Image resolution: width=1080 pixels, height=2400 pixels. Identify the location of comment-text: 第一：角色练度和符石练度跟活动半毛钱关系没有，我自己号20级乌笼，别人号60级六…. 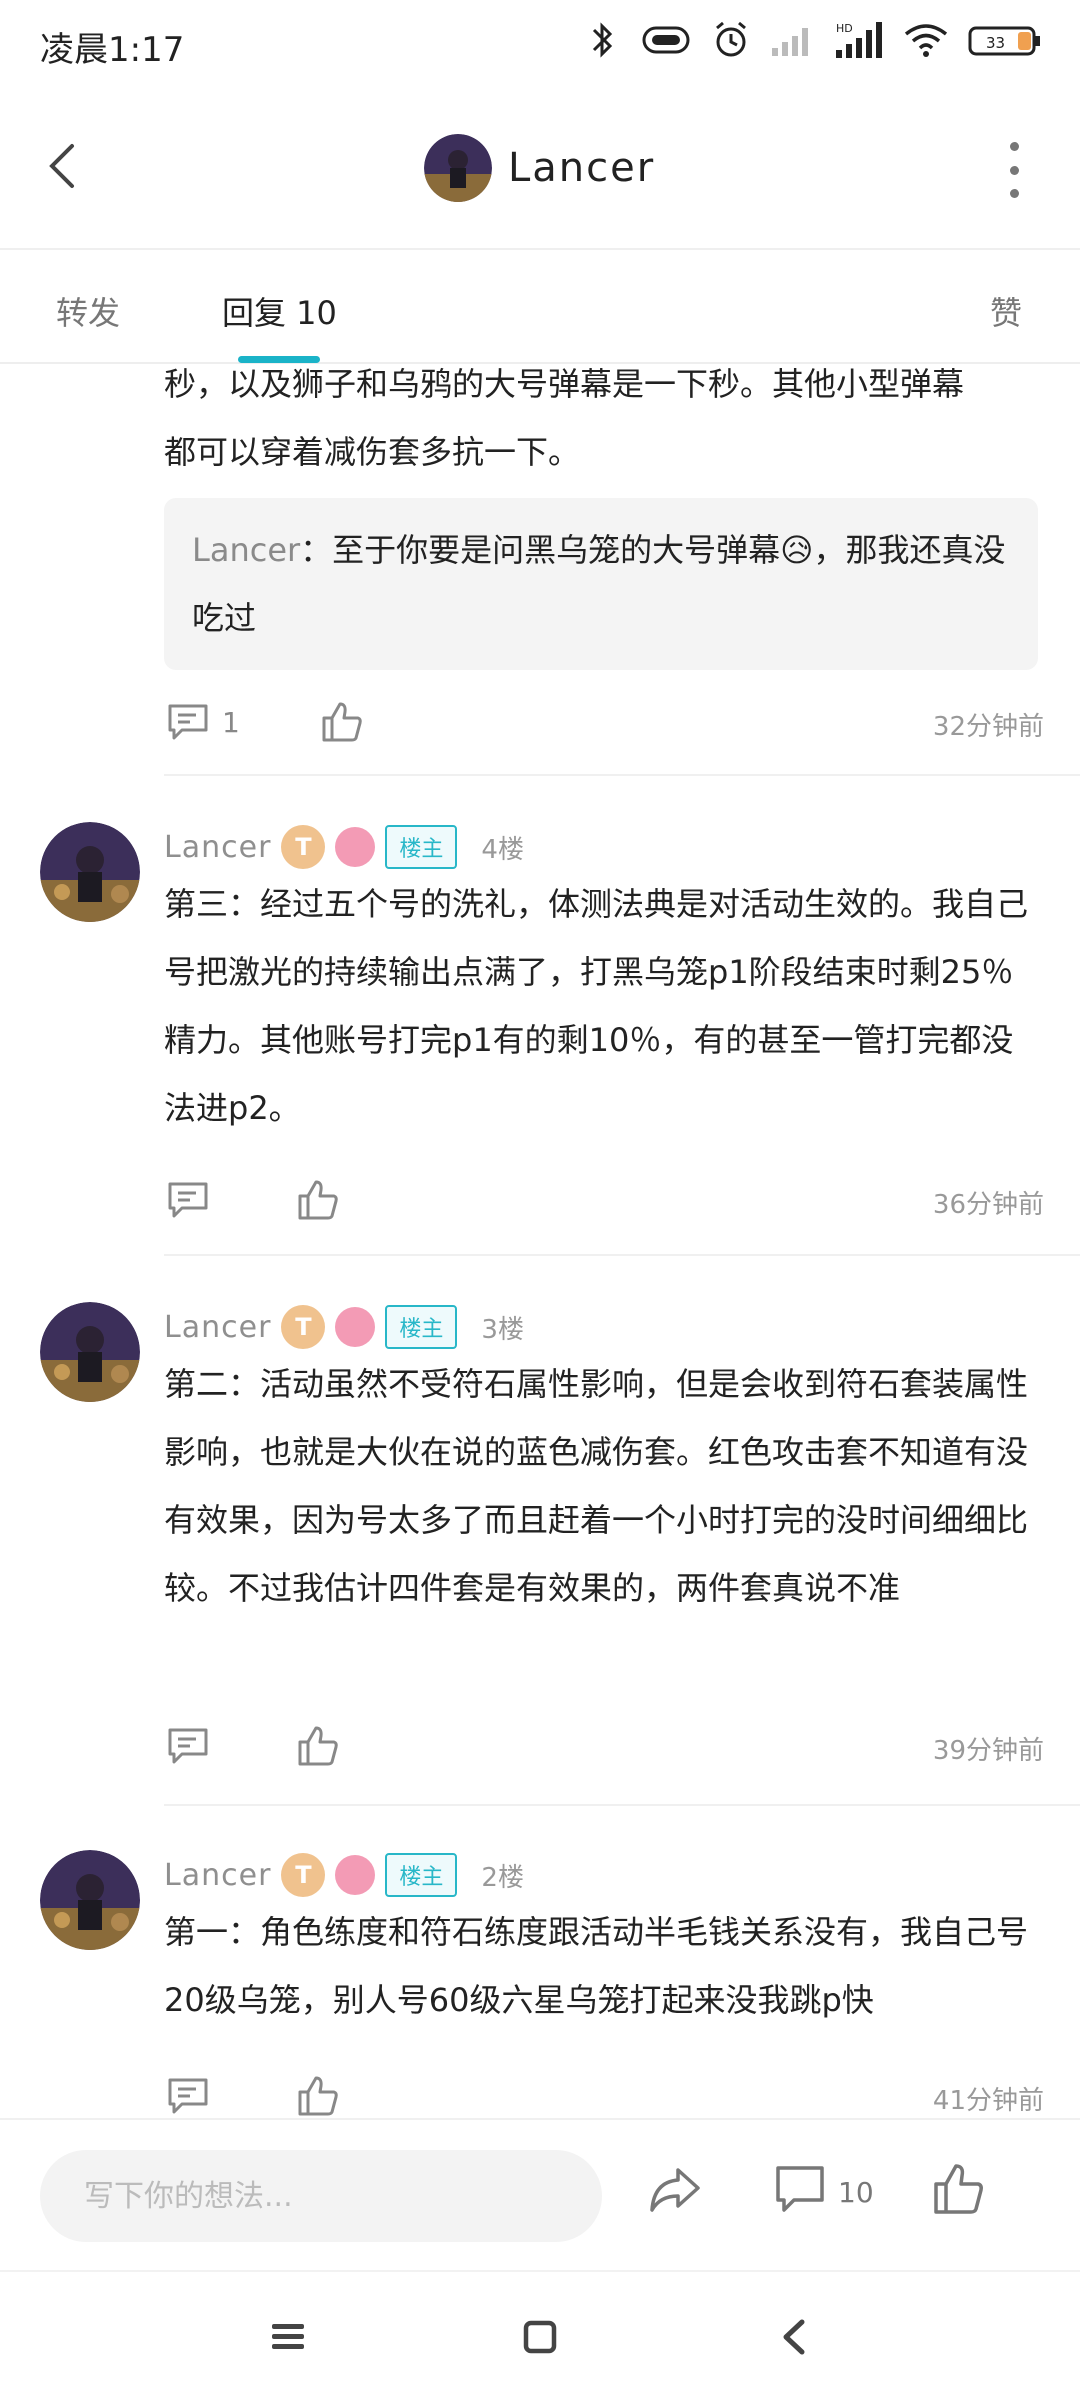
(596, 1966).